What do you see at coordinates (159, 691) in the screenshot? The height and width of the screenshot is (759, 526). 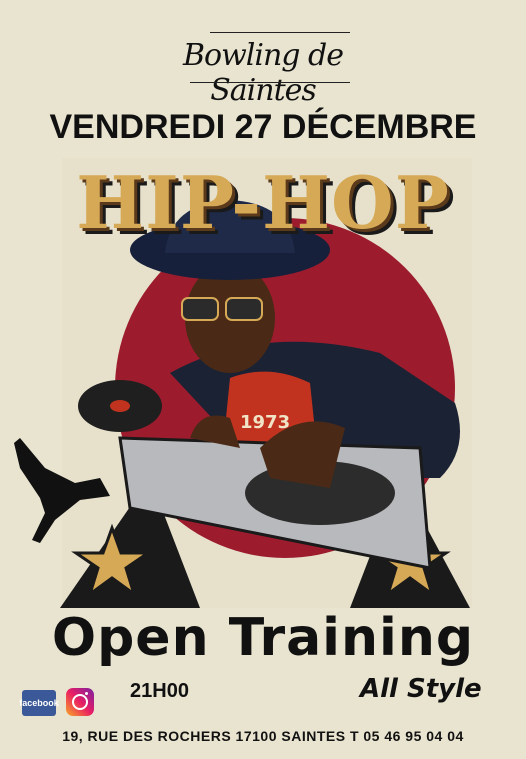 I see `event-time: 21H00` at bounding box center [159, 691].